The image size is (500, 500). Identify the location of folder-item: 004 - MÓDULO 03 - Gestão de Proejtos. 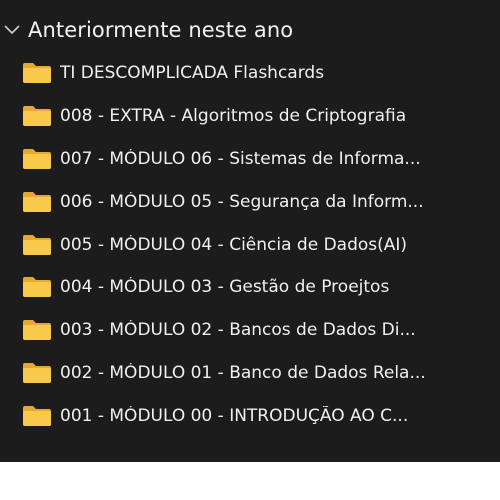
(250, 287).